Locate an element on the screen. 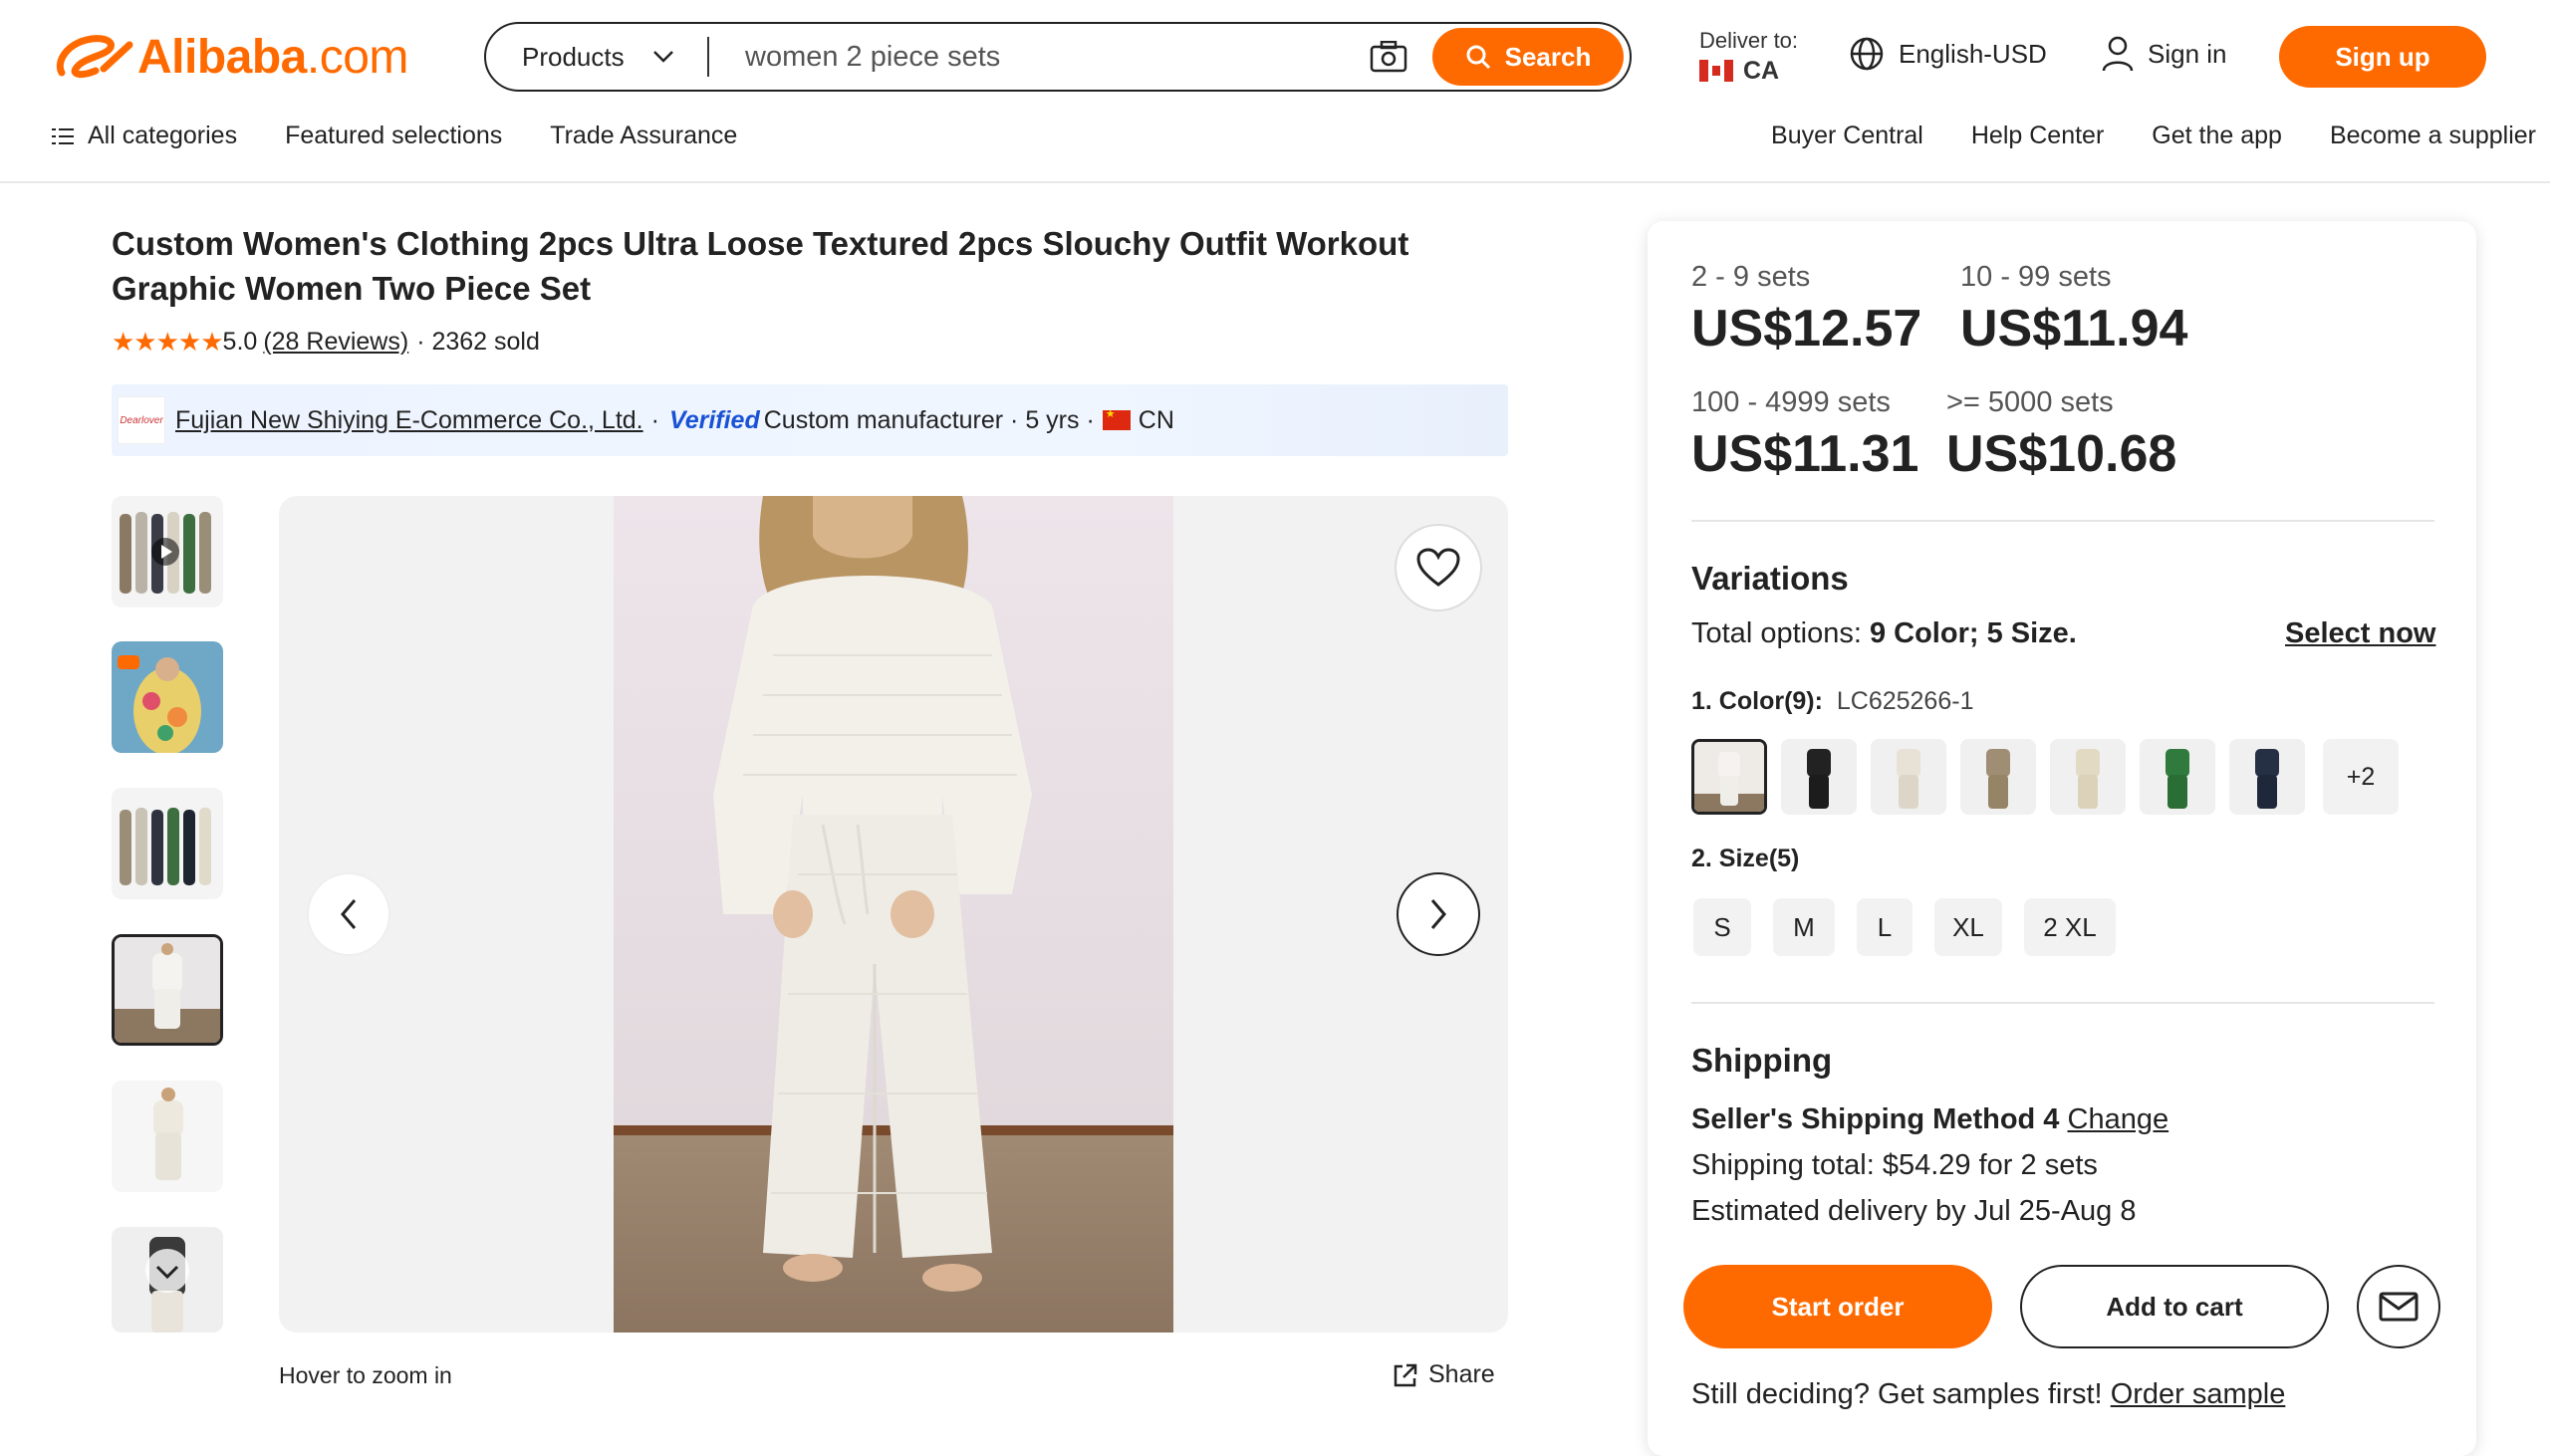 The height and width of the screenshot is (1456, 2550). color-more-button: +2 is located at coordinates (2361, 777).